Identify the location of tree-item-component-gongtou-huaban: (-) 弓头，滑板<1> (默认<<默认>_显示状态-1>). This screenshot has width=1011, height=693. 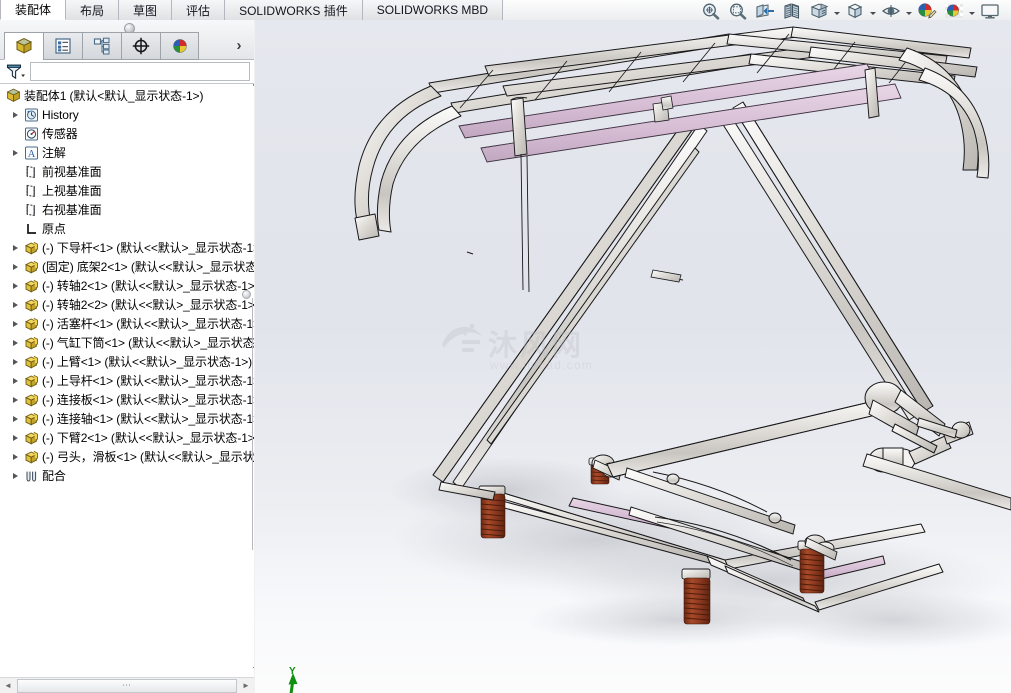
(127, 456).